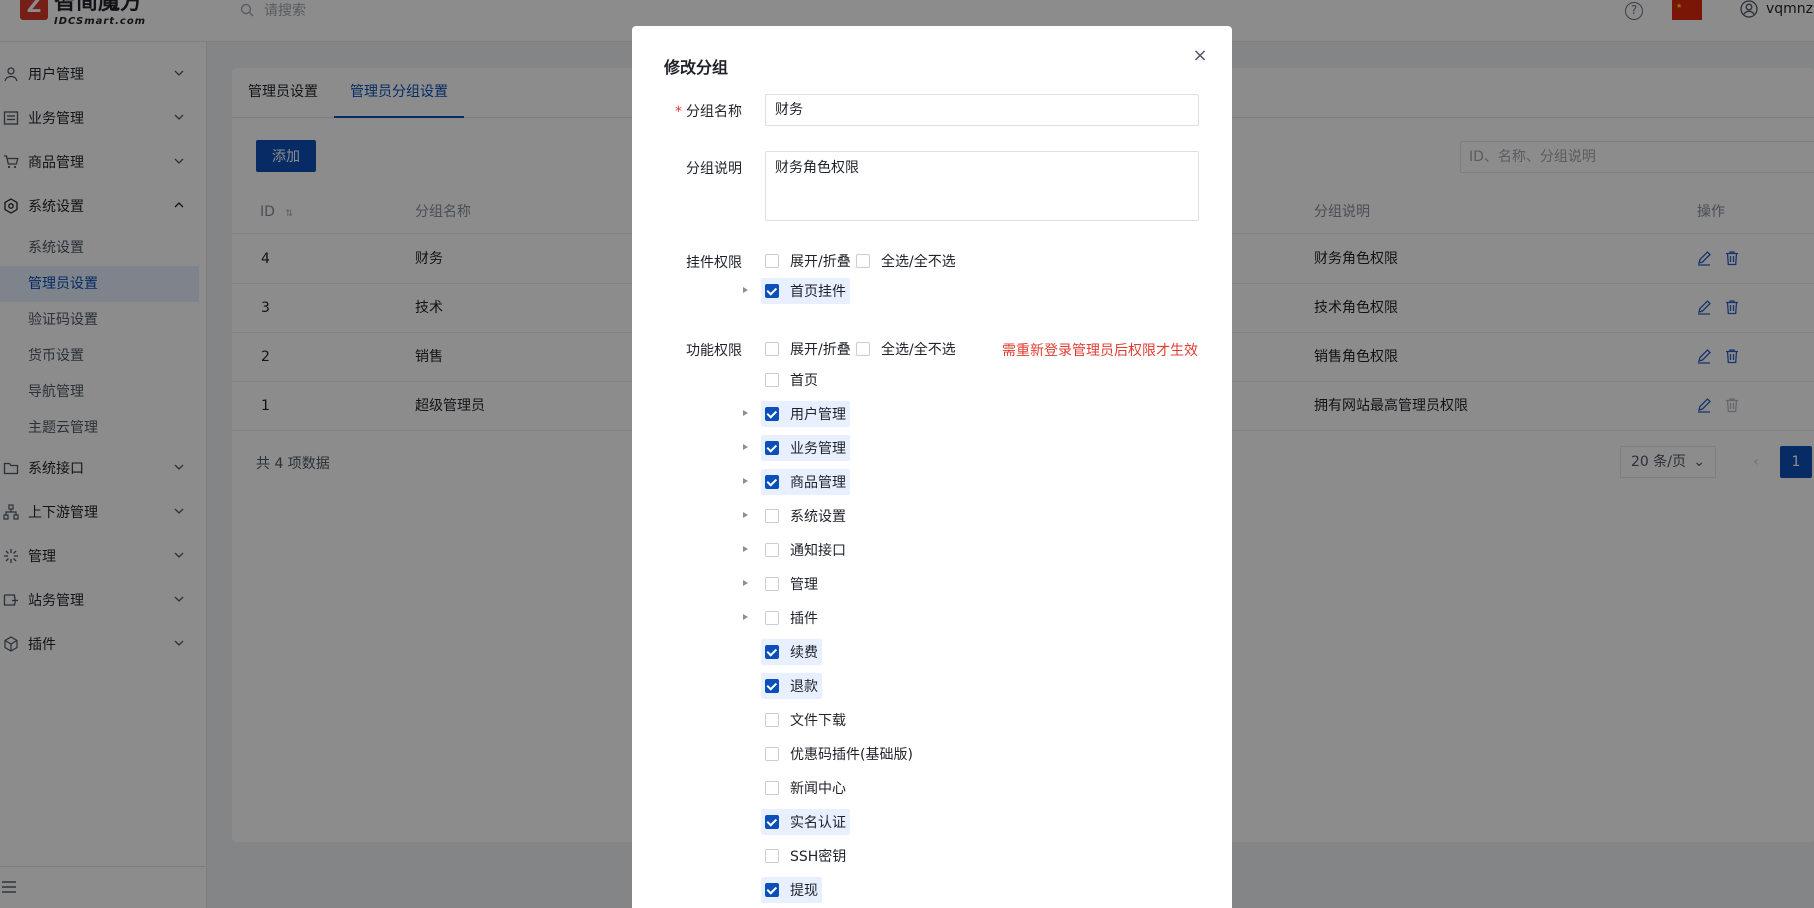 The image size is (1814, 908). Describe the element at coordinates (805, 482) in the screenshot. I see `tree-node-product-management: 商品管理` at that location.